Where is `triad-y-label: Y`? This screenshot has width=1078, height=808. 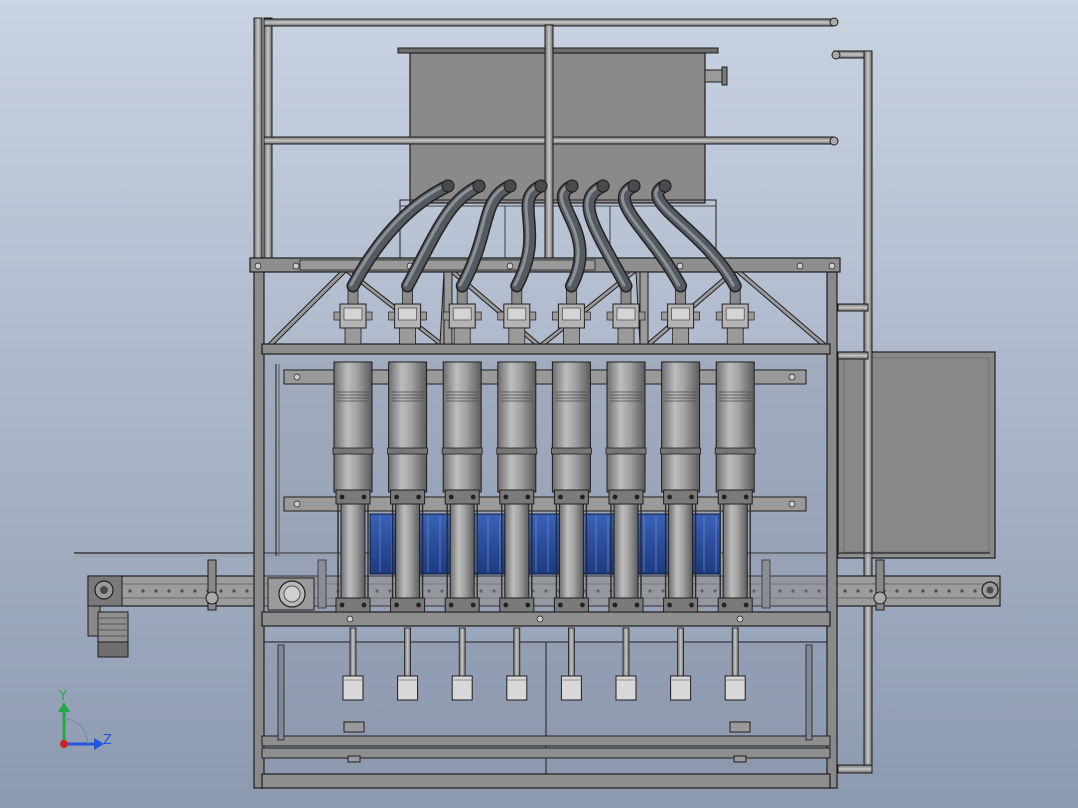
triad-y-label: Y is located at coordinates (62, 696).